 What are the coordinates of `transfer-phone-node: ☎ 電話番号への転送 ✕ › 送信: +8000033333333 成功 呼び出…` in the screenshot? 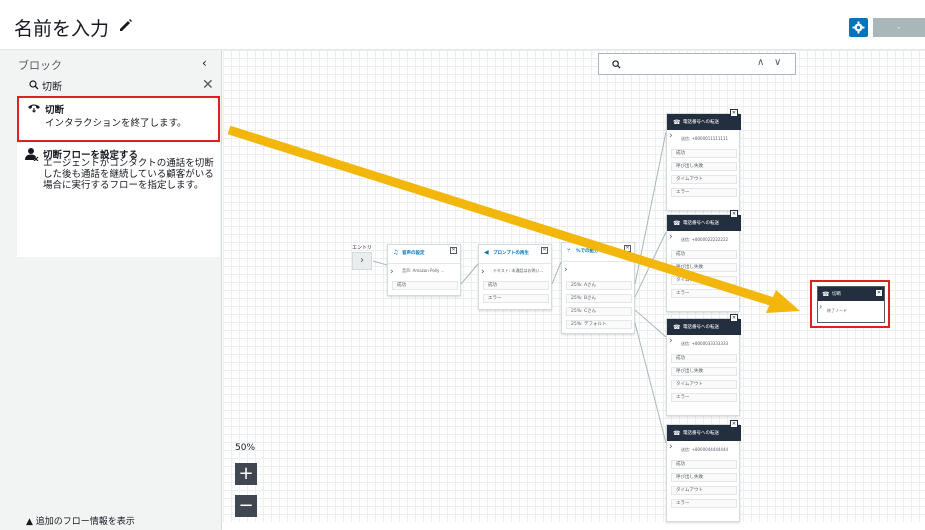 It's located at (703, 365).